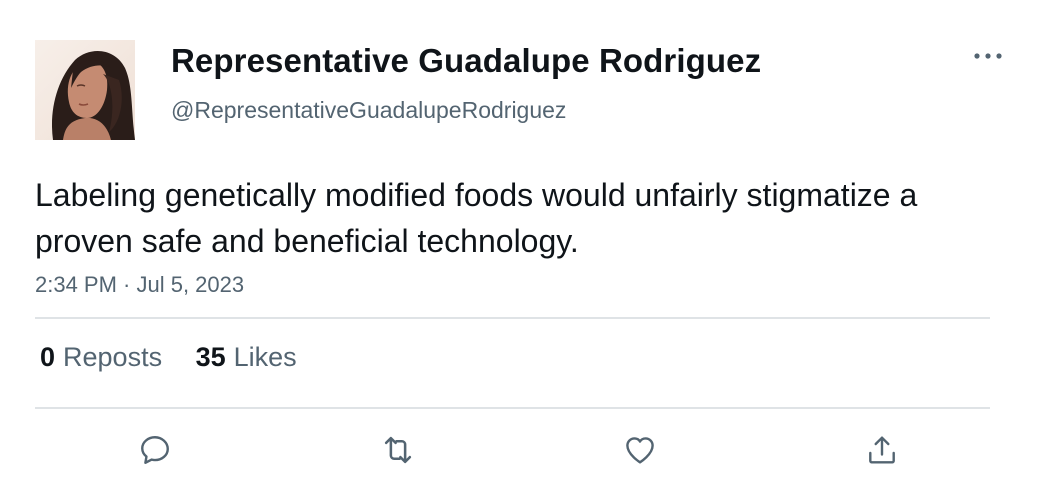 The height and width of the screenshot is (480, 1050). I want to click on repost-button, so click(398, 450).